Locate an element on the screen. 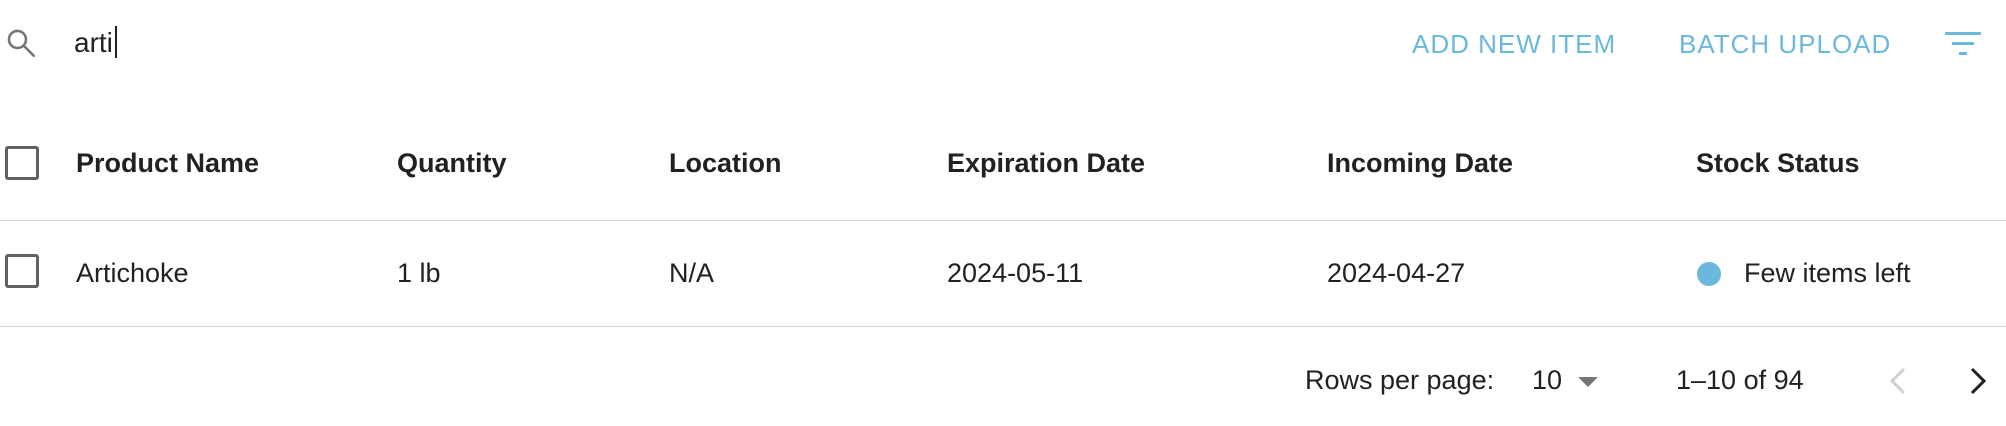 The image size is (2006, 426). search-icon is located at coordinates (21, 43).